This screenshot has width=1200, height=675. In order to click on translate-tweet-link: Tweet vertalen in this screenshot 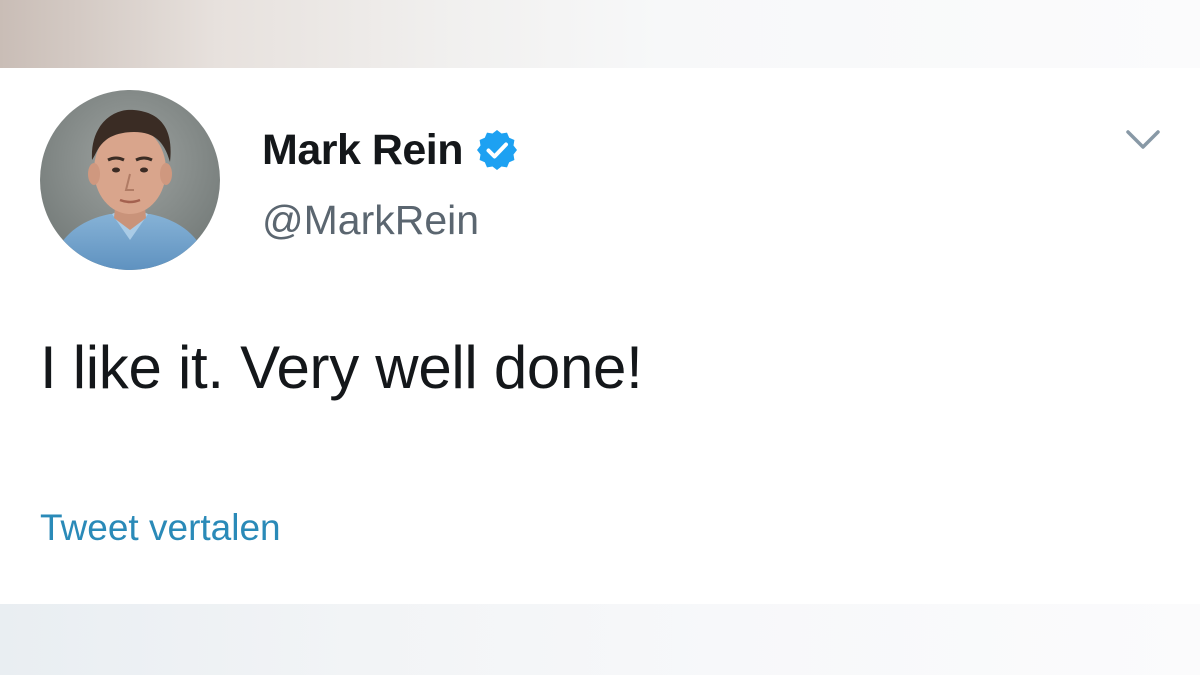, I will do `click(160, 528)`.